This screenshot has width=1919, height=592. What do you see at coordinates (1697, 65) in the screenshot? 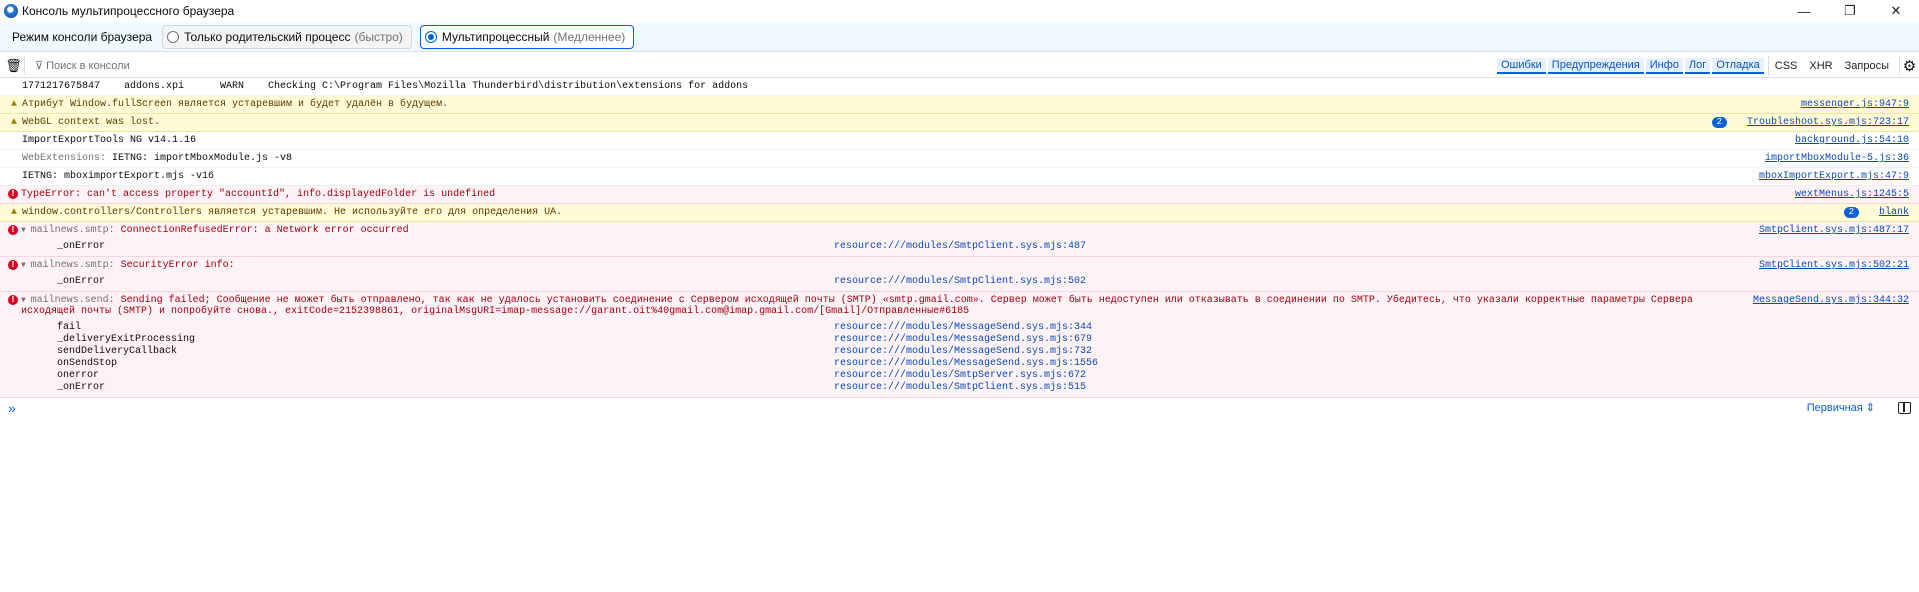
I see `filter-log: Лог` at bounding box center [1697, 65].